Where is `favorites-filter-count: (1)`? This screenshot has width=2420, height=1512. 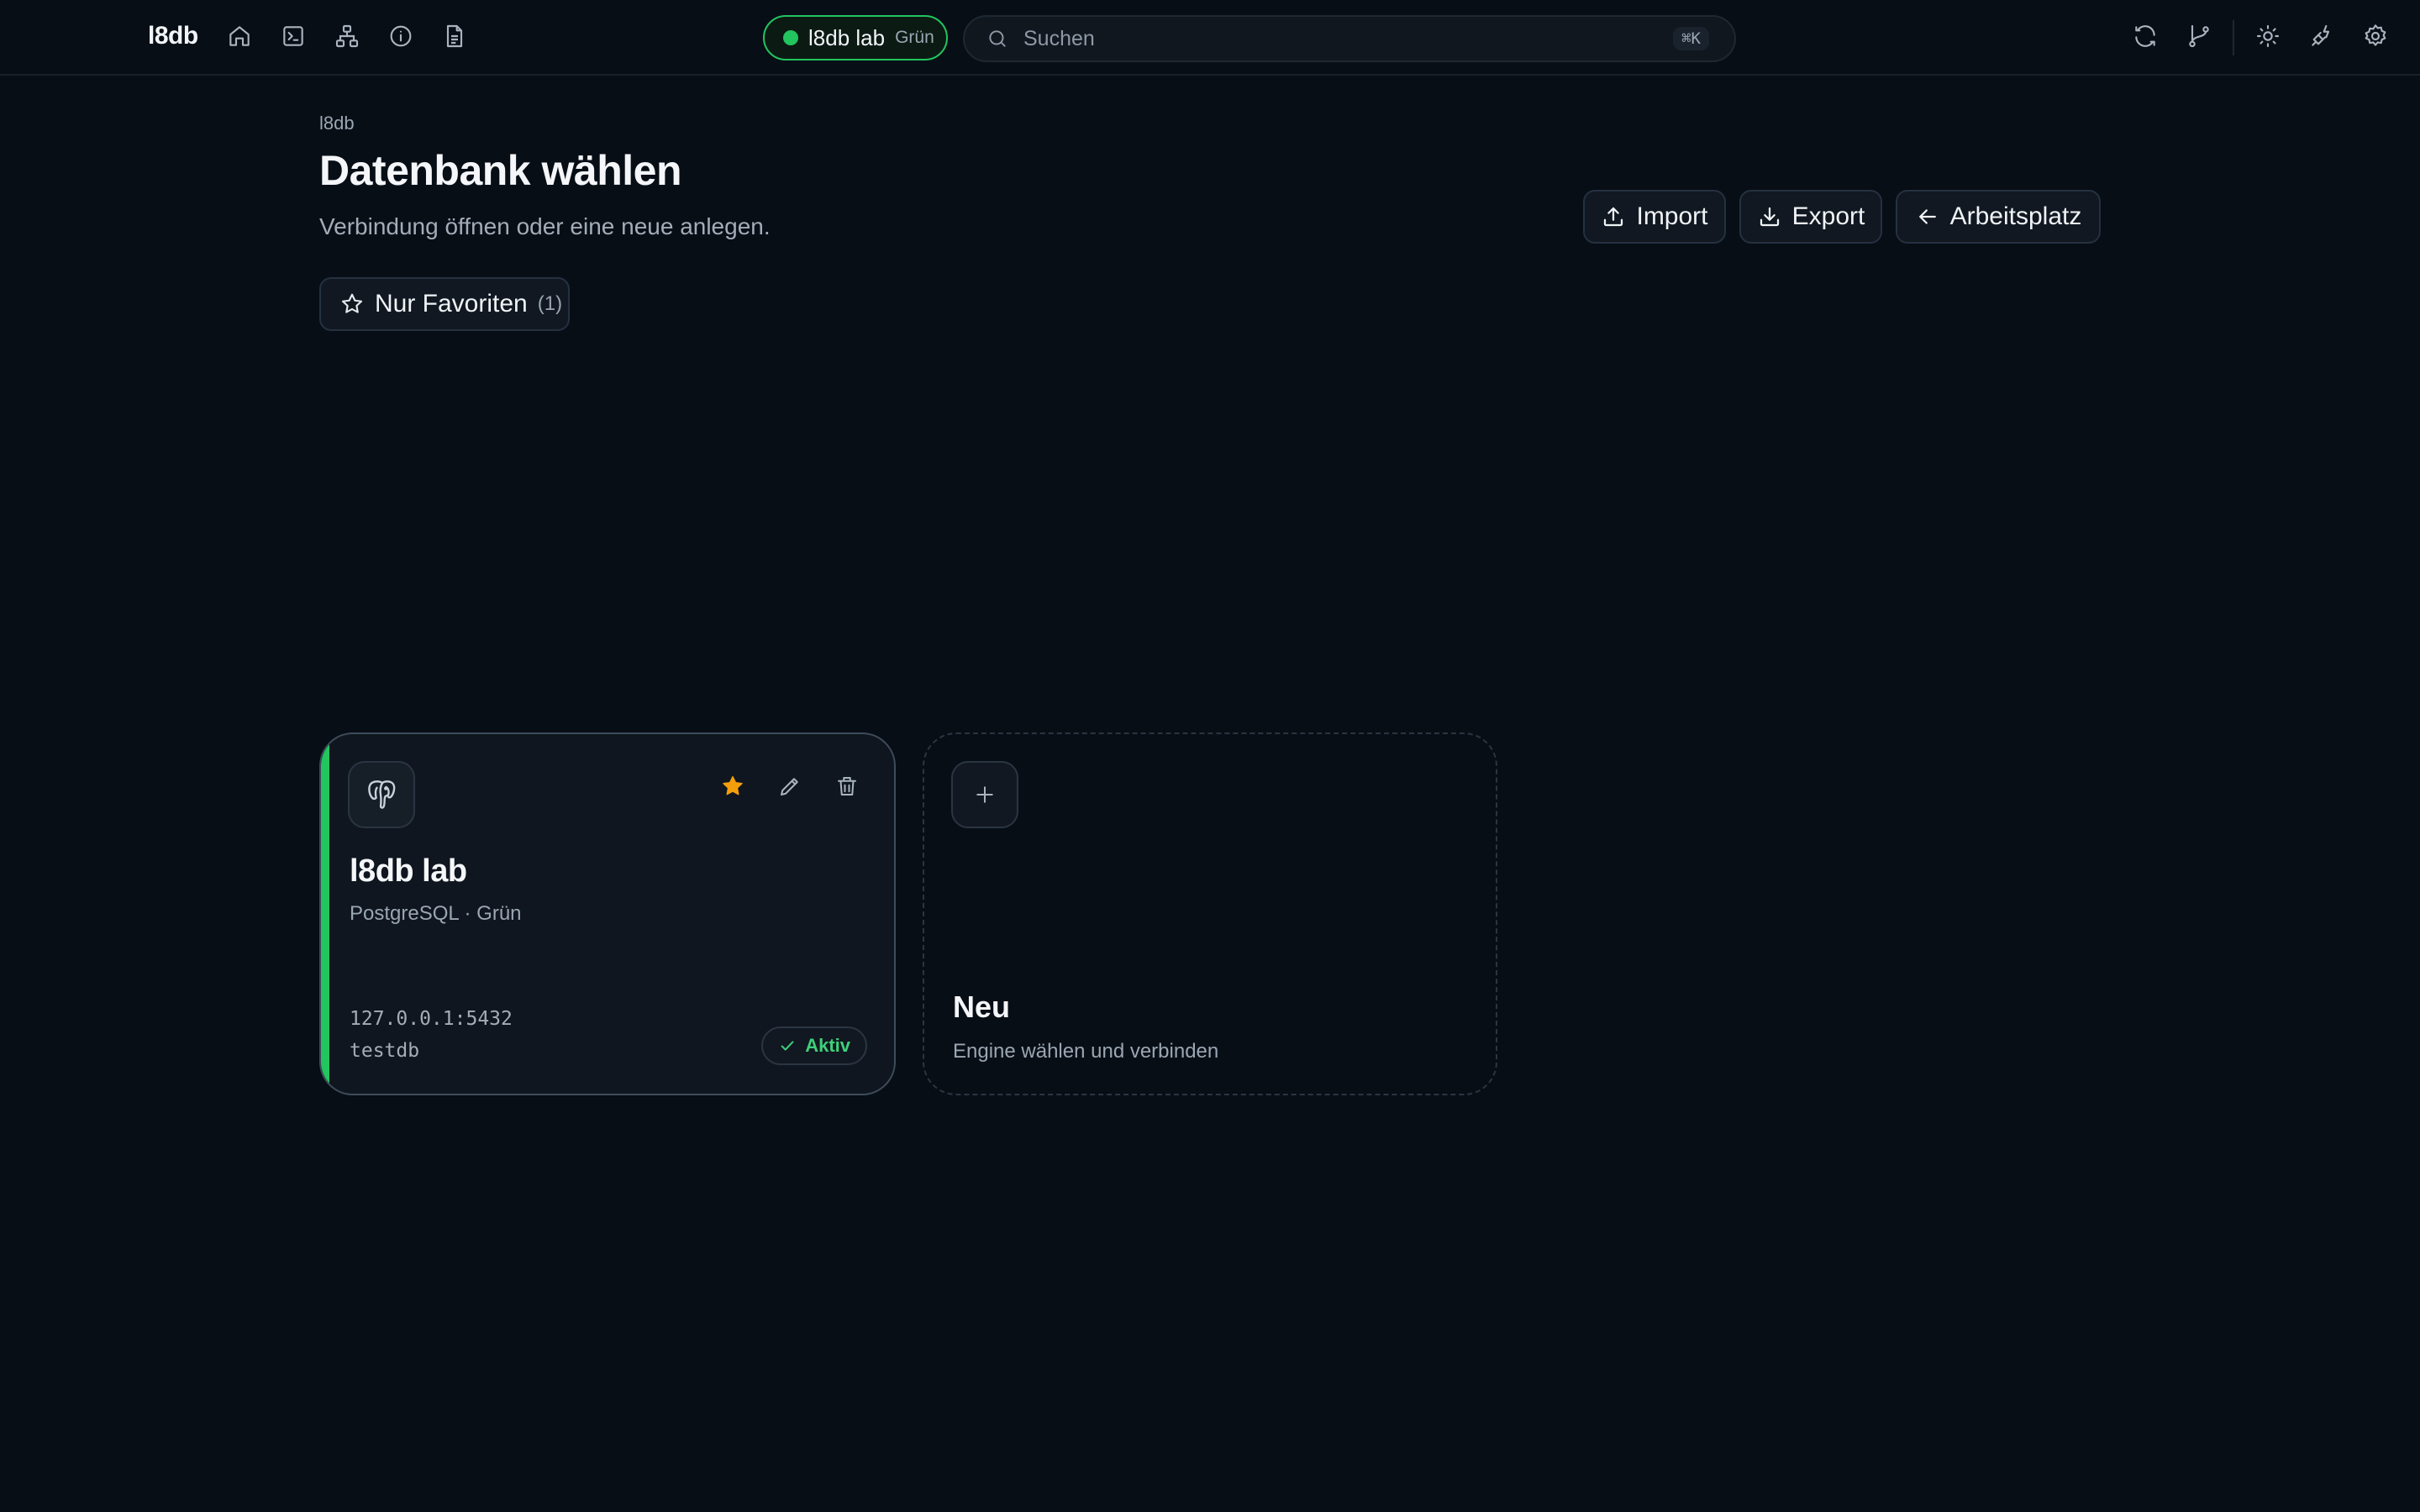
favorites-filter-count: (1) is located at coordinates (550, 303).